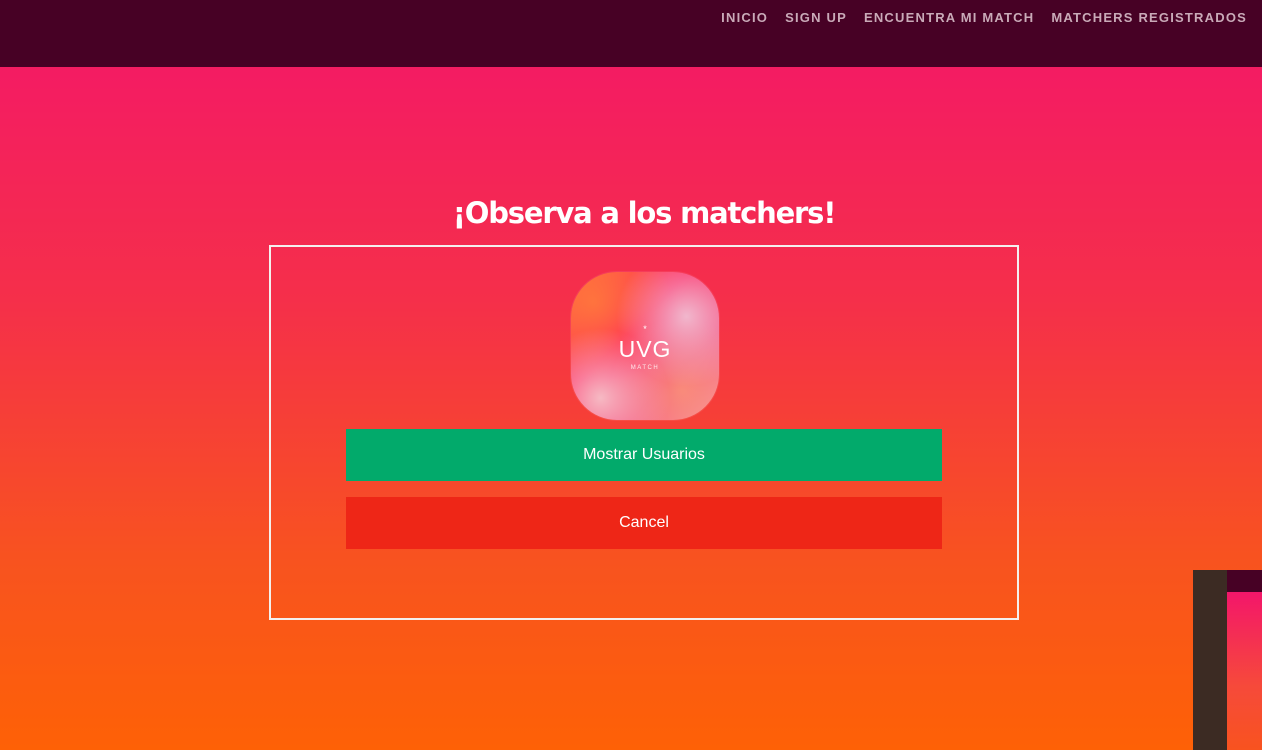 Image resolution: width=1262 pixels, height=750 pixels. What do you see at coordinates (645, 349) in the screenshot?
I see `logo-text: UVG` at bounding box center [645, 349].